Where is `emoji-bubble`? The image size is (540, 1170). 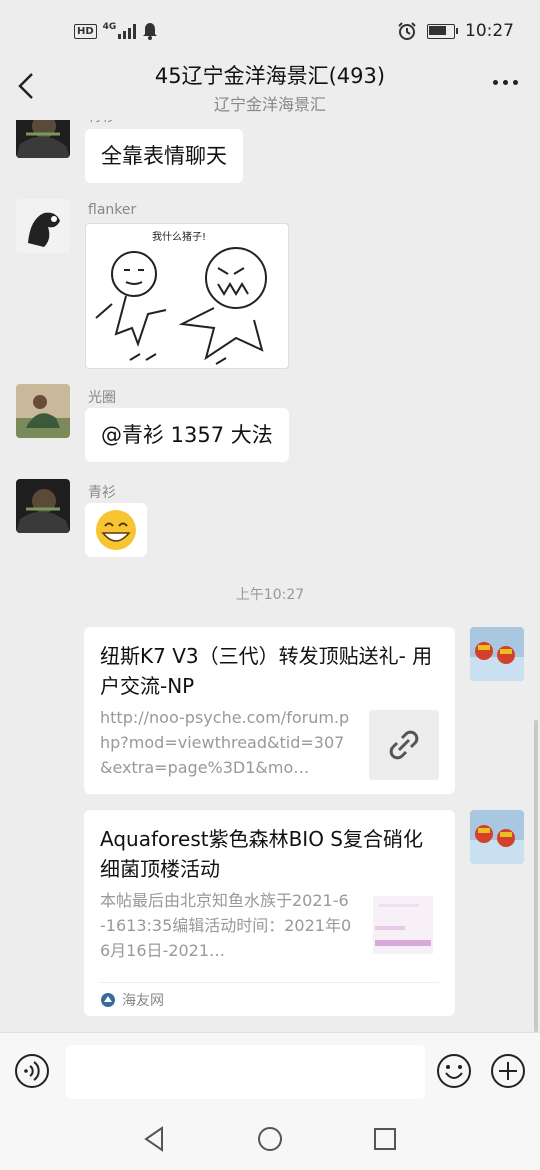
emoji-bubble is located at coordinates (116, 530).